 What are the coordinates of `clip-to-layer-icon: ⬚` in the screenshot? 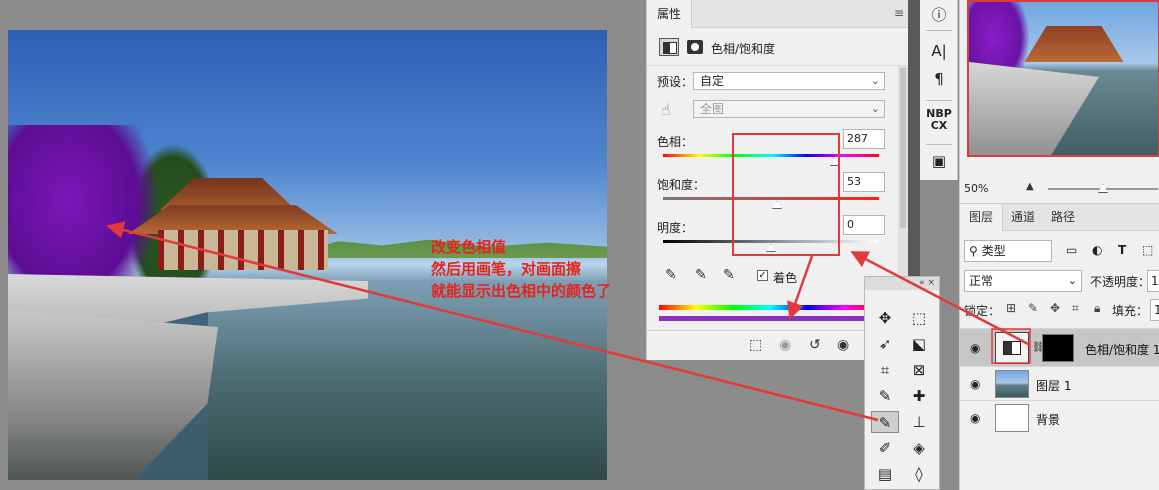 It's located at (755, 345).